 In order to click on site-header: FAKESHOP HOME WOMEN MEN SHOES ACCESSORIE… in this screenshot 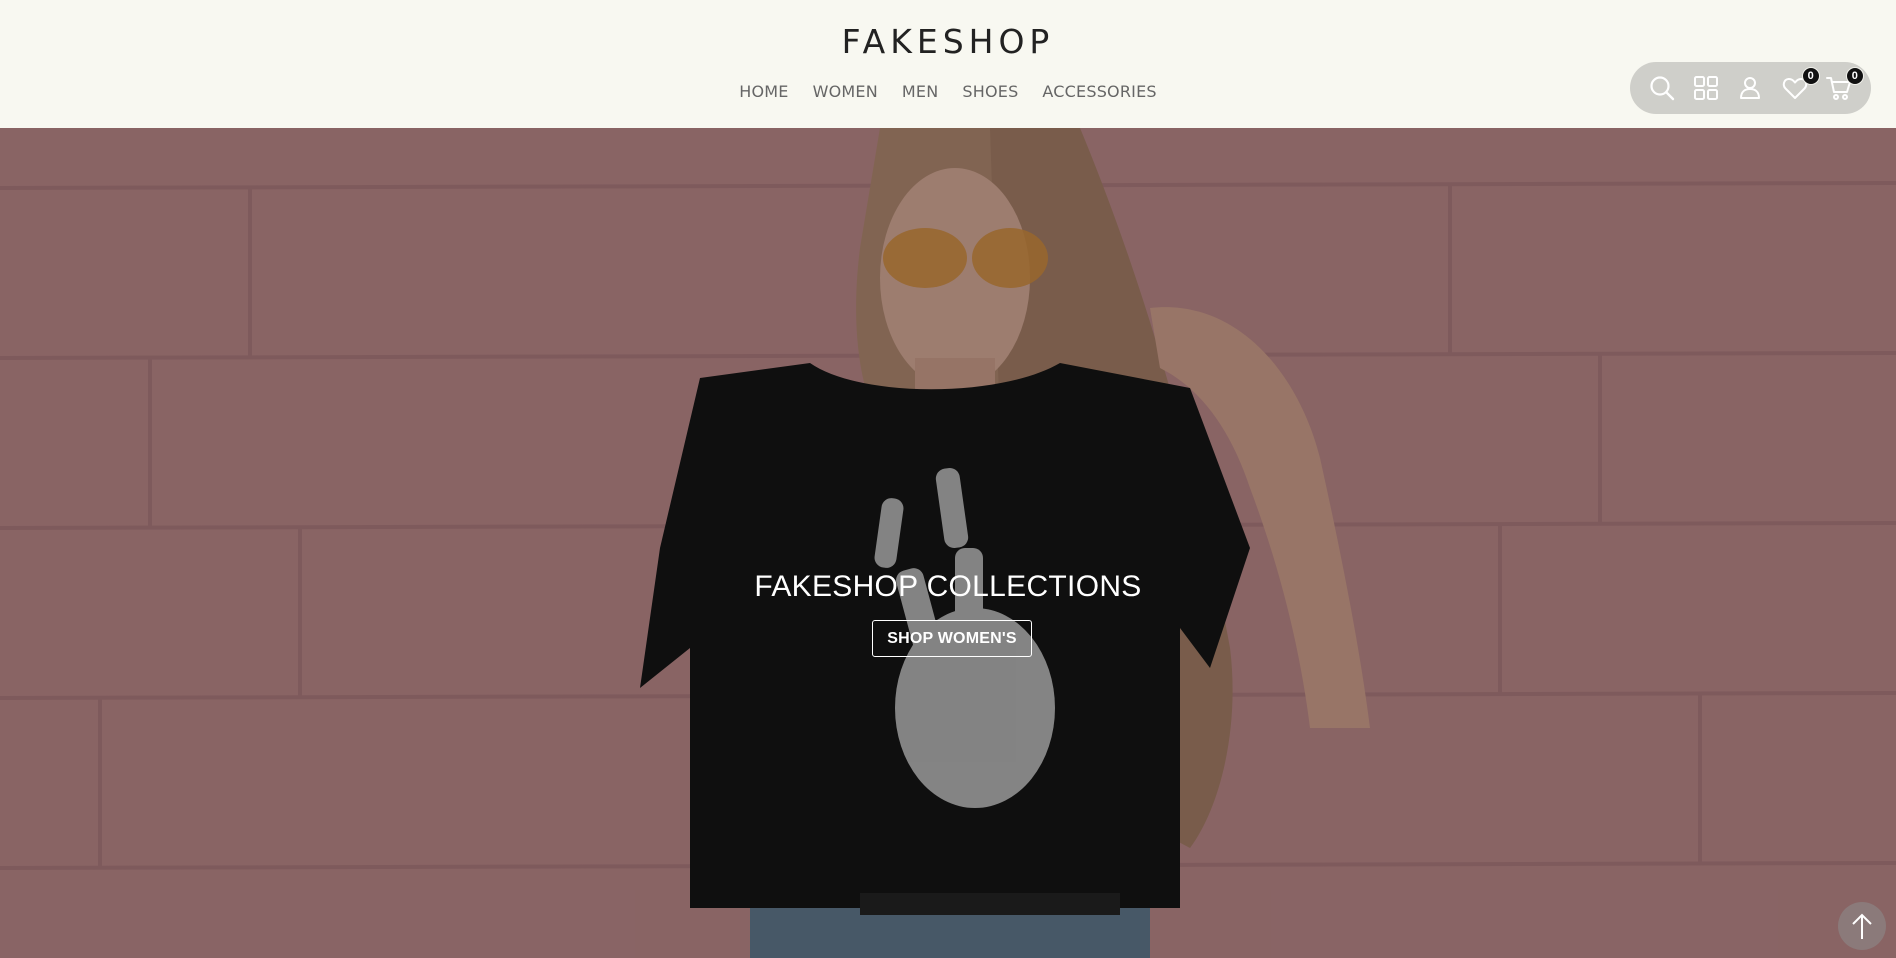, I will do `click(948, 64)`.